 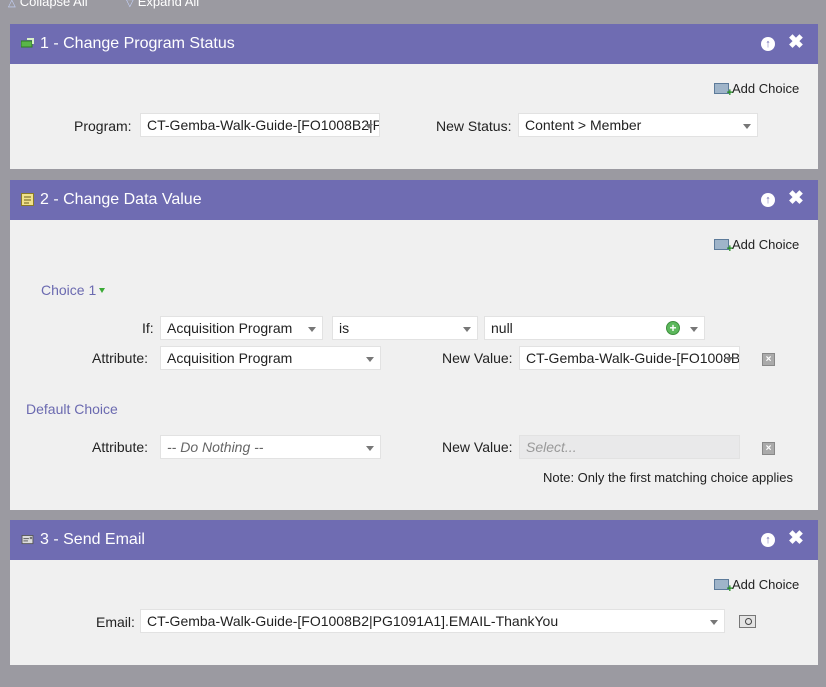 I want to click on expand-icon: ▽, so click(x=130, y=4).